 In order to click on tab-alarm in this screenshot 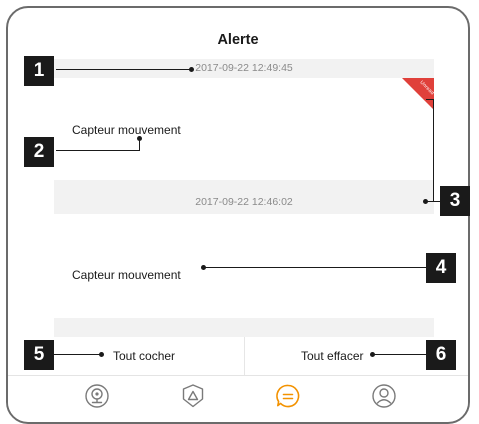, I will do `click(193, 396)`.